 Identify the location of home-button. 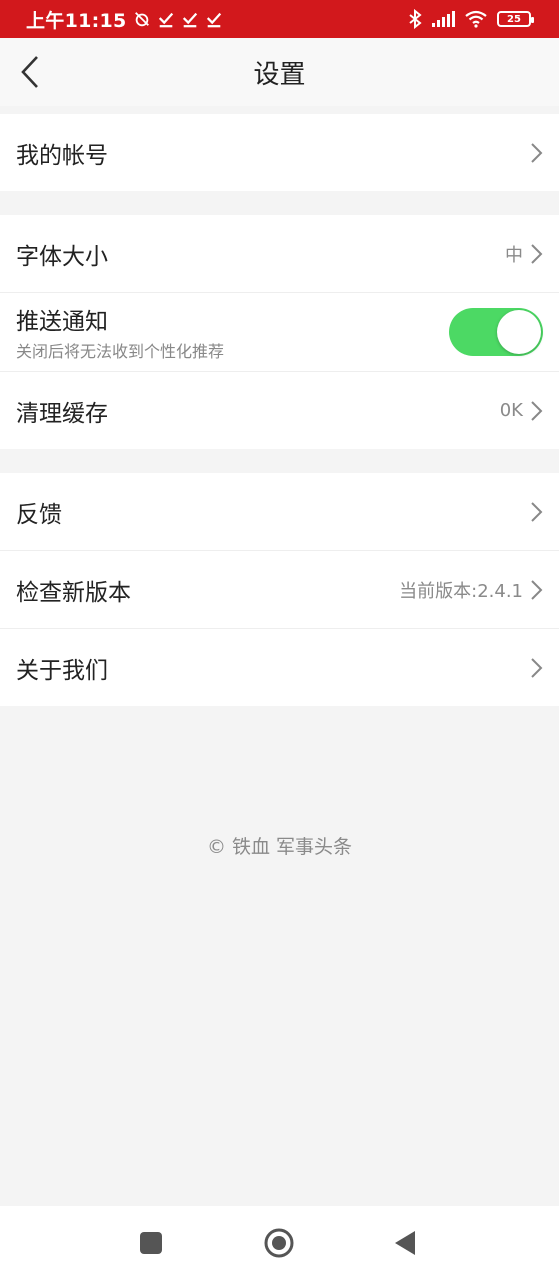
(279, 1243).